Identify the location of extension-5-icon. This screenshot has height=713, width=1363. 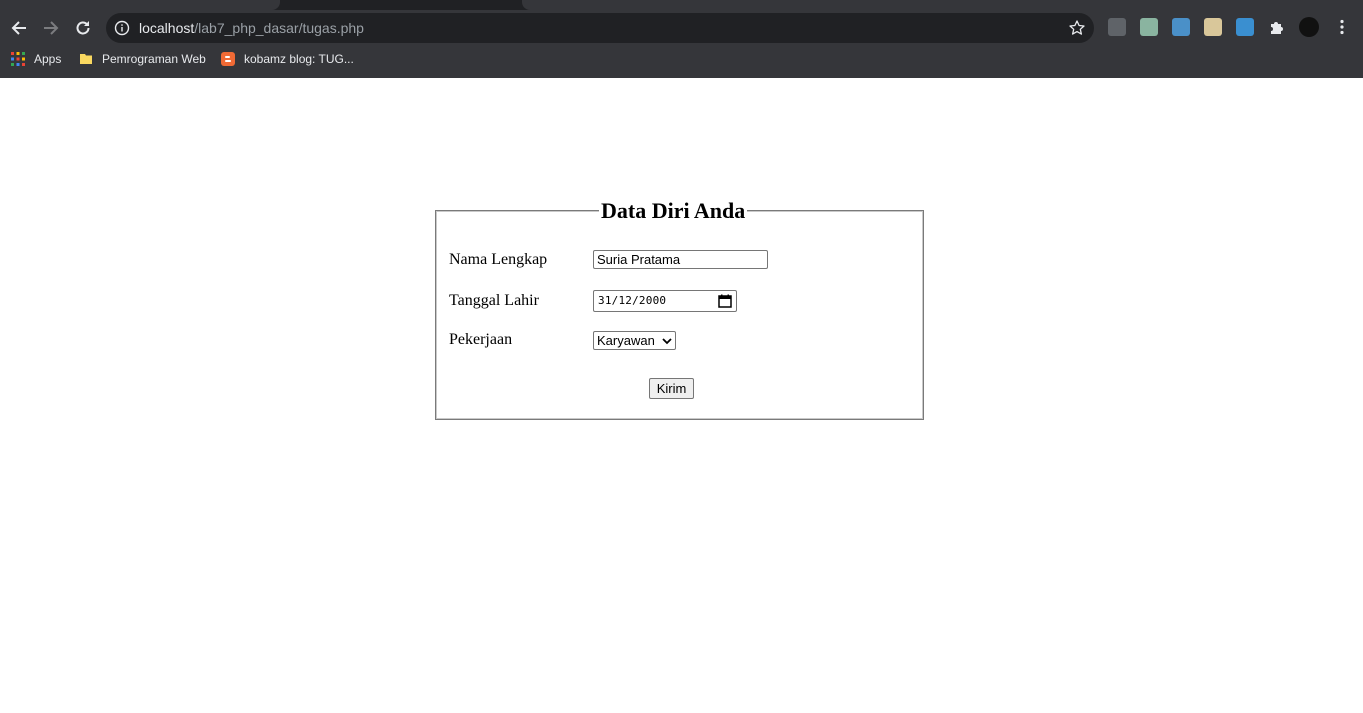
(1245, 27).